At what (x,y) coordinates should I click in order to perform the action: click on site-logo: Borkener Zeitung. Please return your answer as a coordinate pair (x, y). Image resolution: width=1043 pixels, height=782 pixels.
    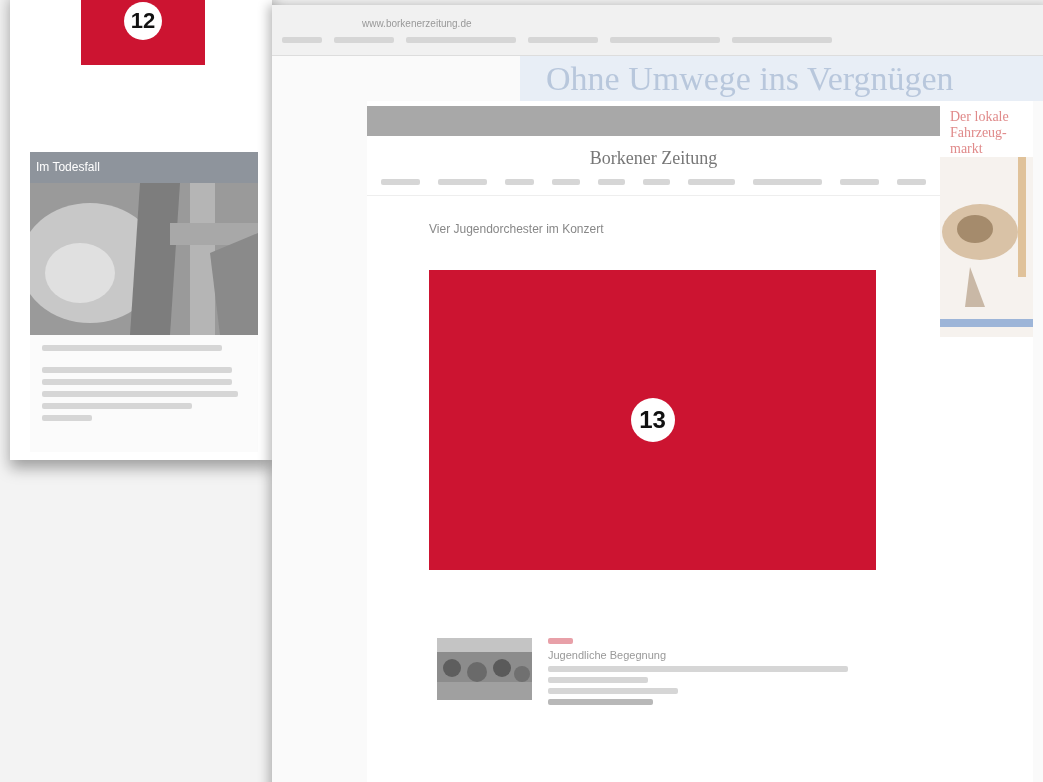
    Looking at the image, I should click on (653, 158).